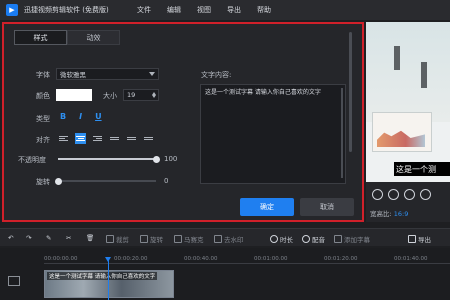  Describe the element at coordinates (342, 133) in the screenshot. I see `textarea-scrollbar` at that location.